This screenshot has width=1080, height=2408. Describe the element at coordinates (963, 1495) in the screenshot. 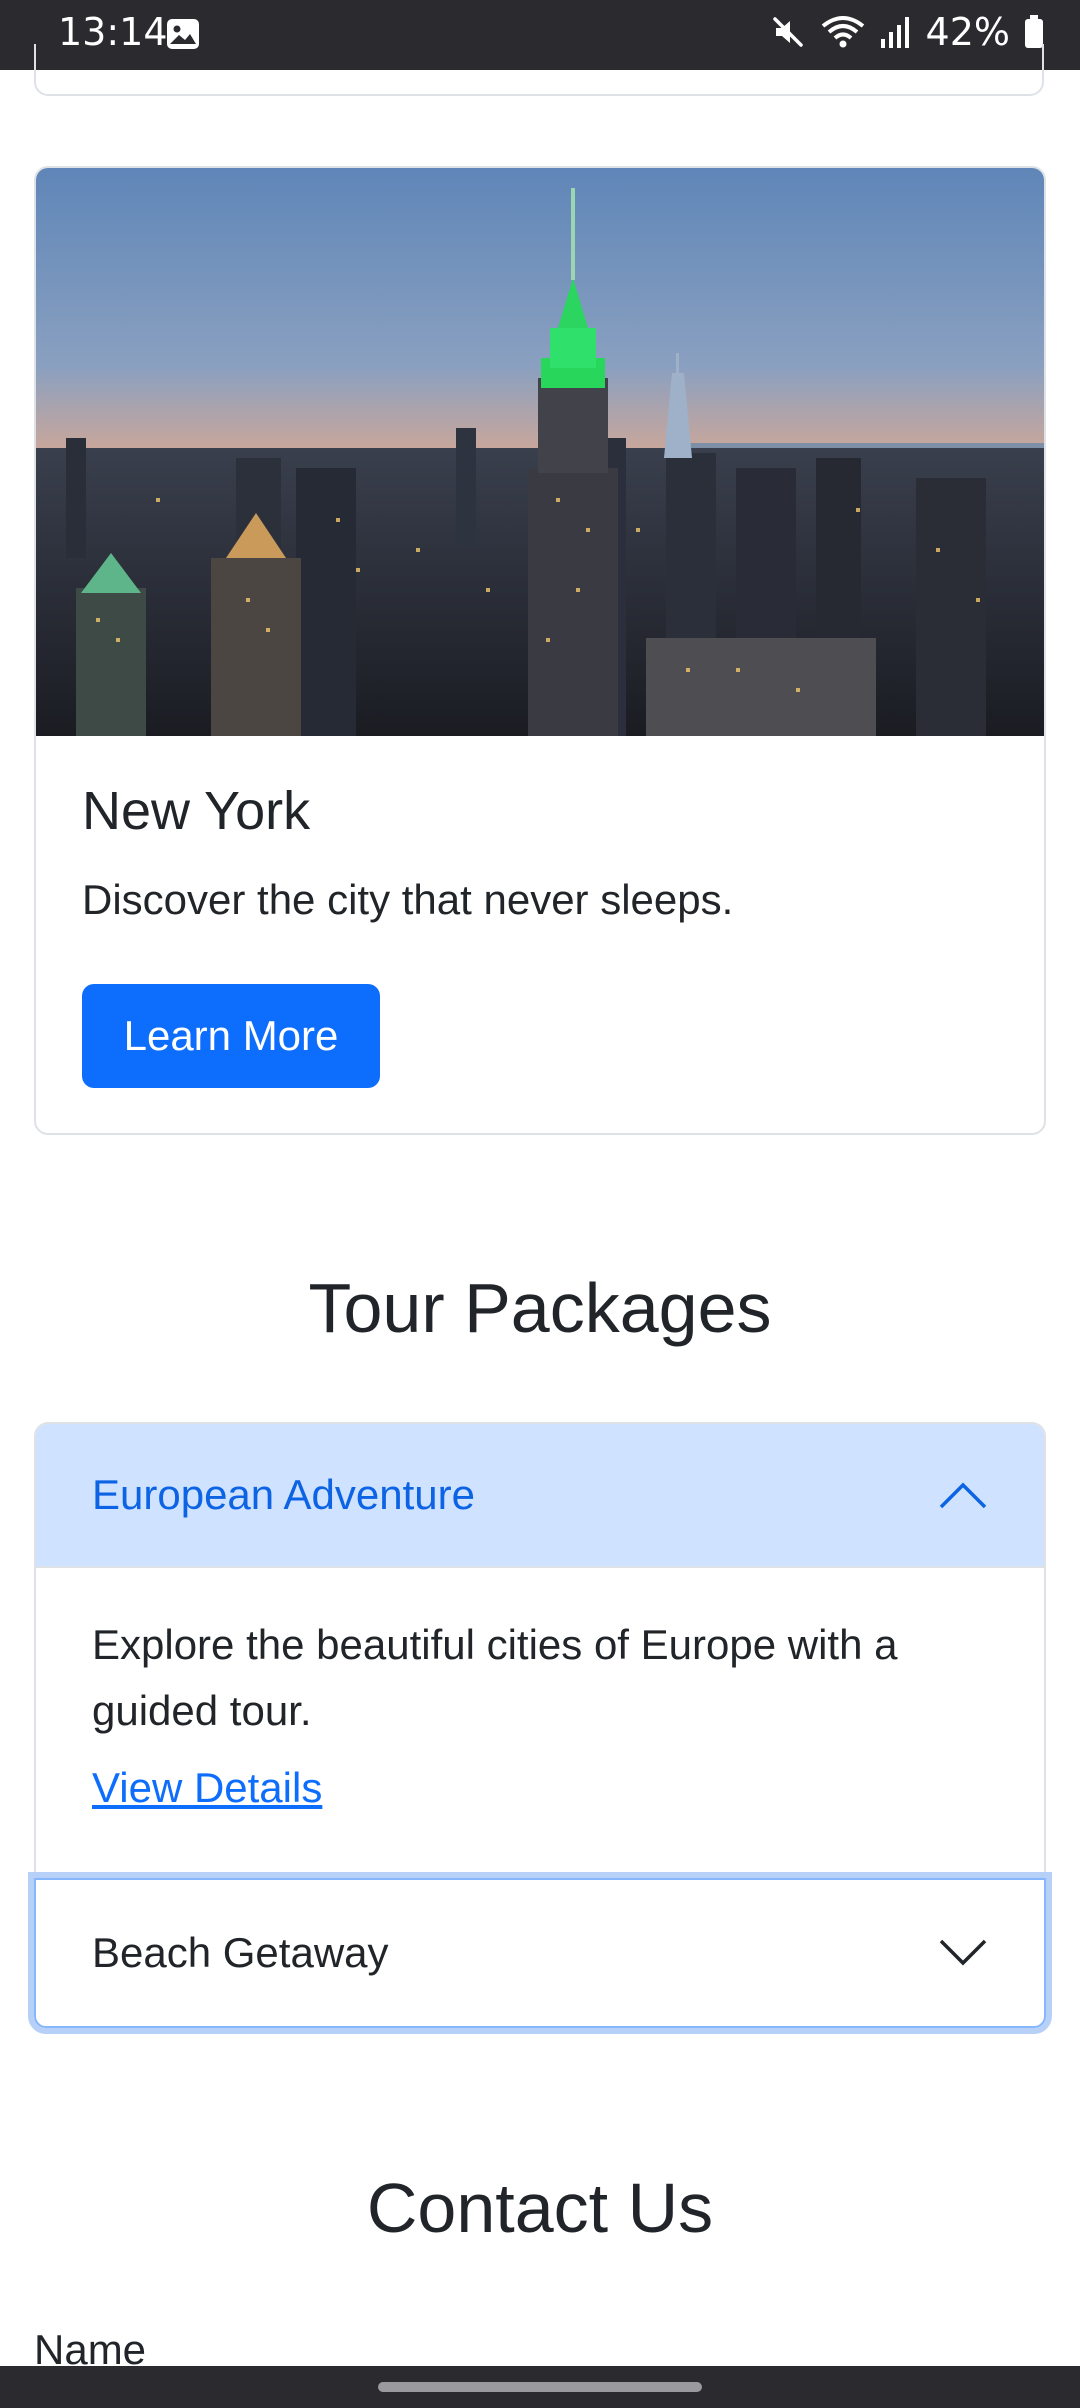

I see `chevron-up-icon` at that location.